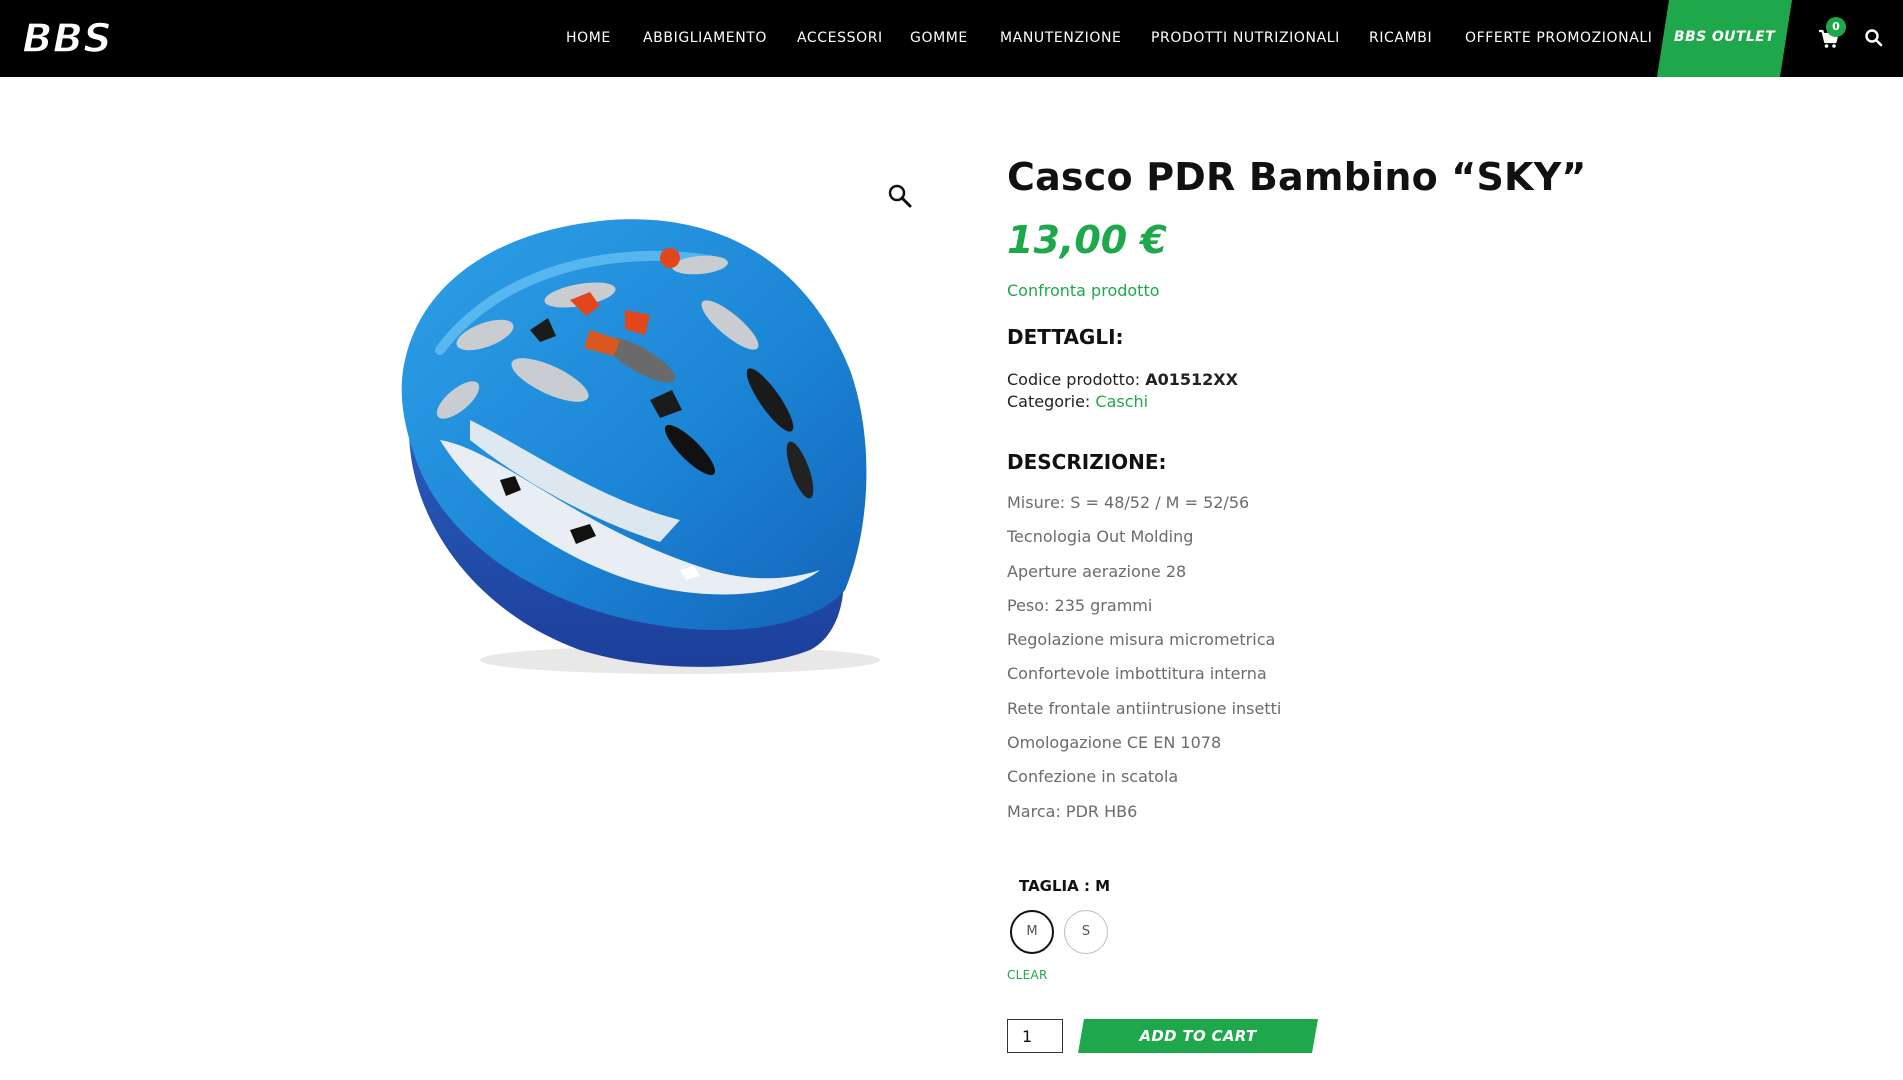 The height and width of the screenshot is (1080, 1903). I want to click on nav-ricambi: RICAMBI, so click(1400, 38).